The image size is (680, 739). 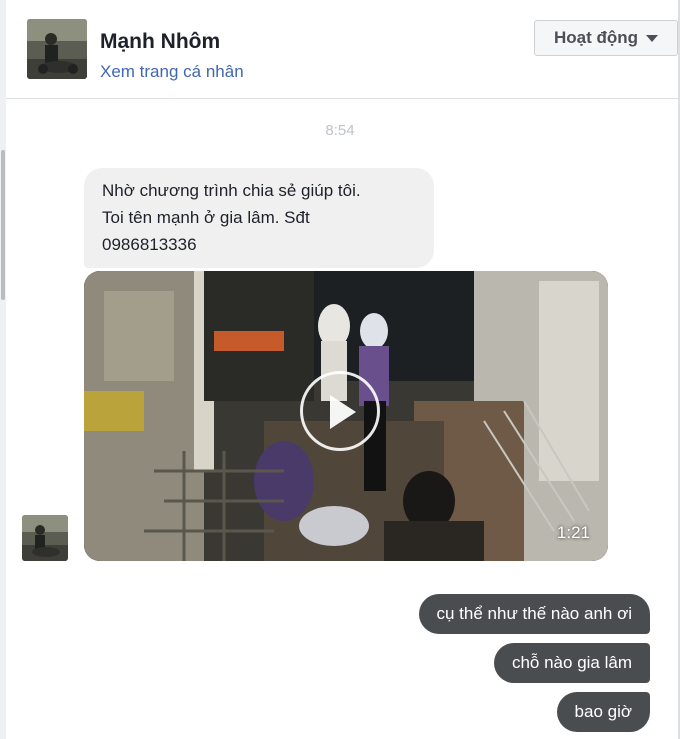 What do you see at coordinates (343, 412) in the screenshot?
I see `play-icon` at bounding box center [343, 412].